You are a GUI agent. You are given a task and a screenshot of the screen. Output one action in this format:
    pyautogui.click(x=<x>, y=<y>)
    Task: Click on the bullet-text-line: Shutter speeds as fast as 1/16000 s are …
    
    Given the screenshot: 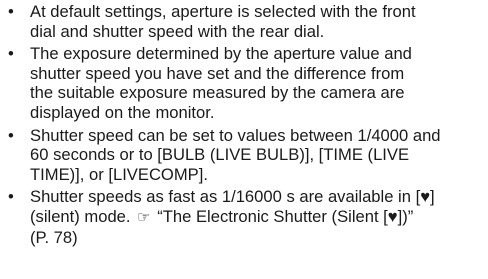 What is the action you would take?
    pyautogui.click(x=232, y=197)
    